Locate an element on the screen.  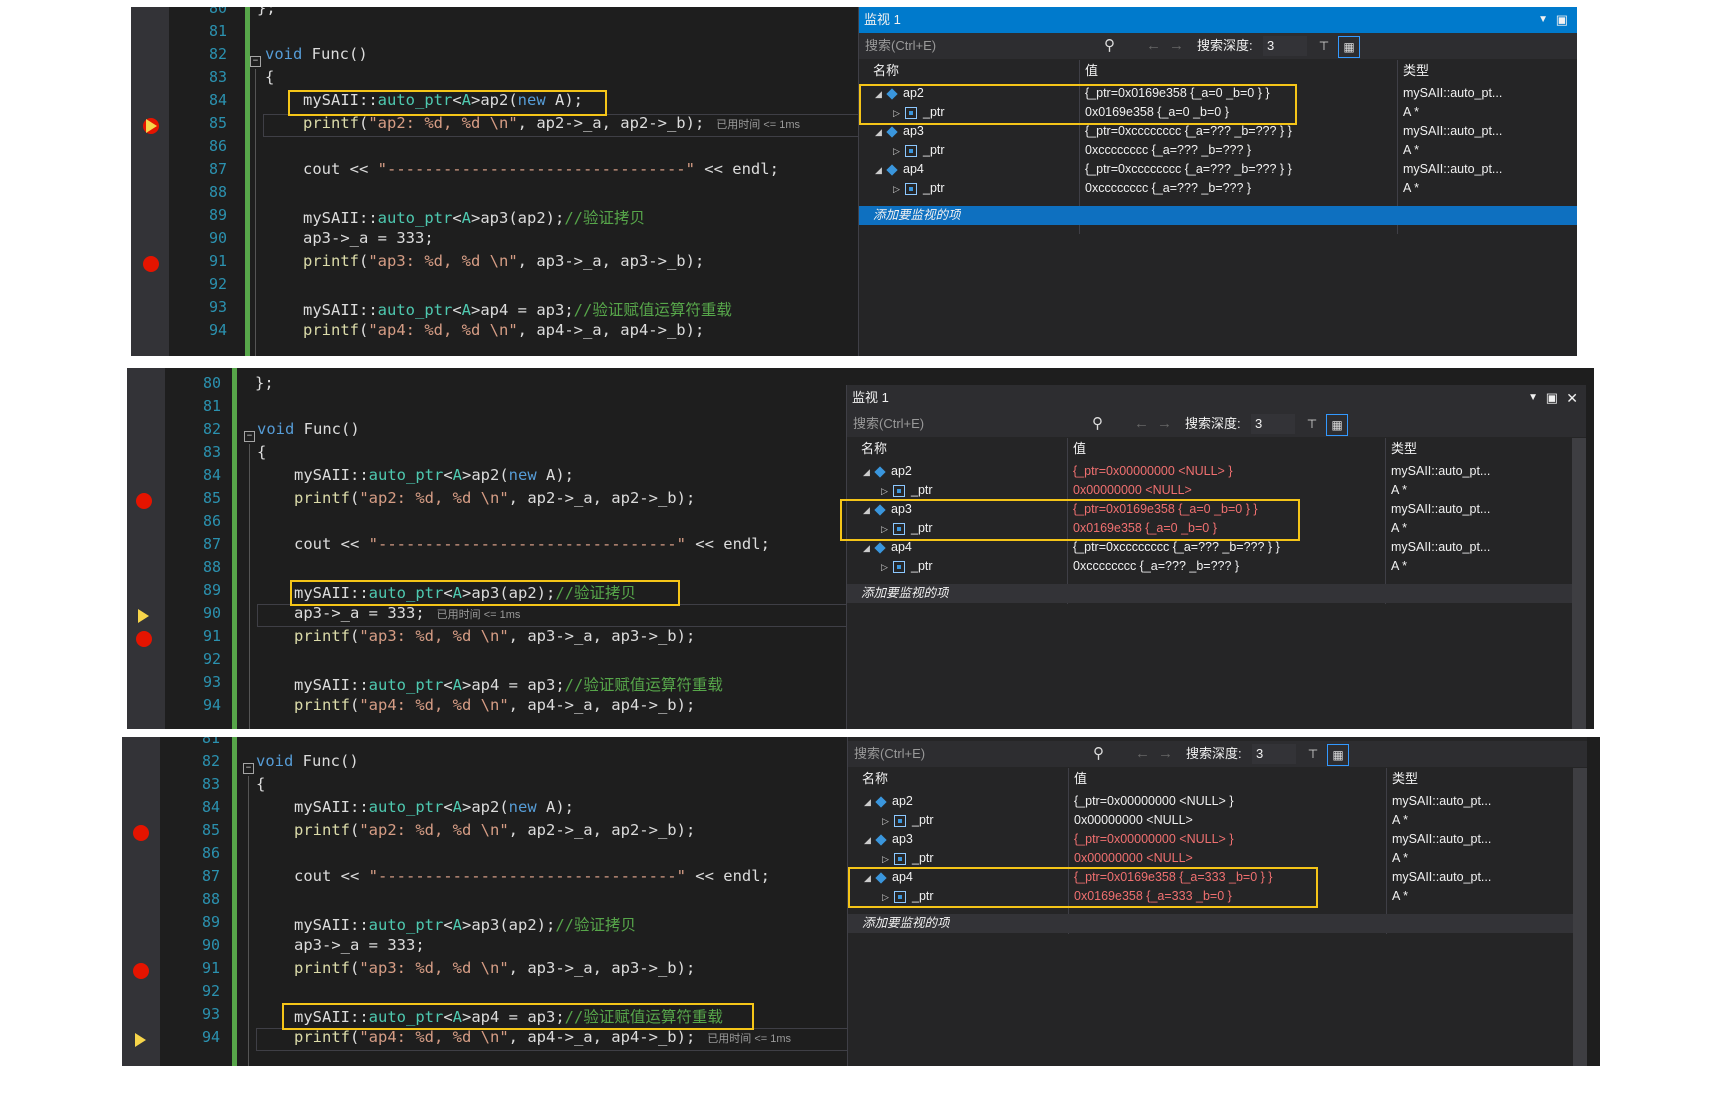
watch-value-cell: 0xcccccccc {_a=??? _b=??? } is located at coordinates (1239, 150).